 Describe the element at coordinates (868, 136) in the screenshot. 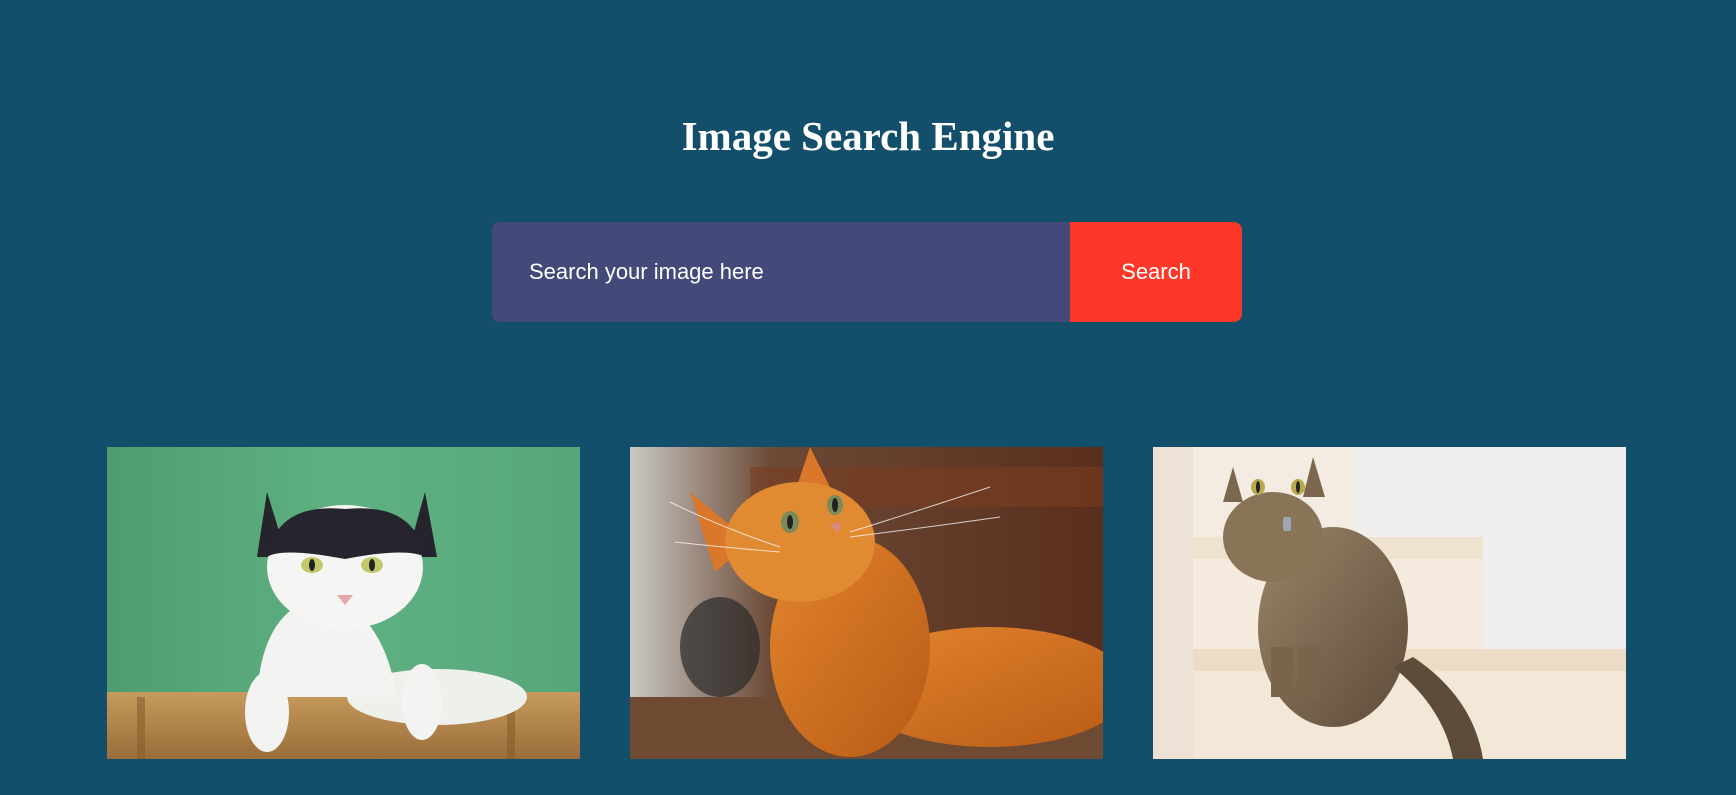

I see `page-title: Image Search Engine` at that location.